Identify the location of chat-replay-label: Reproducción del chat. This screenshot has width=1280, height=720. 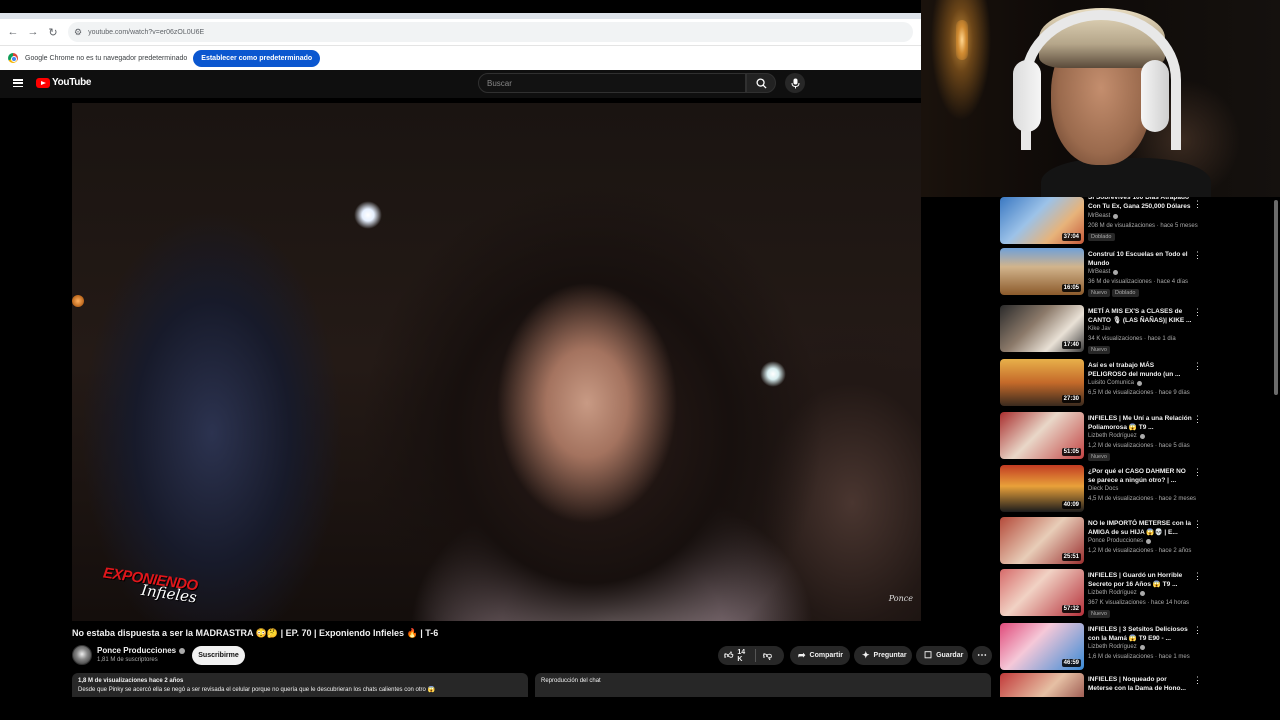
(571, 681).